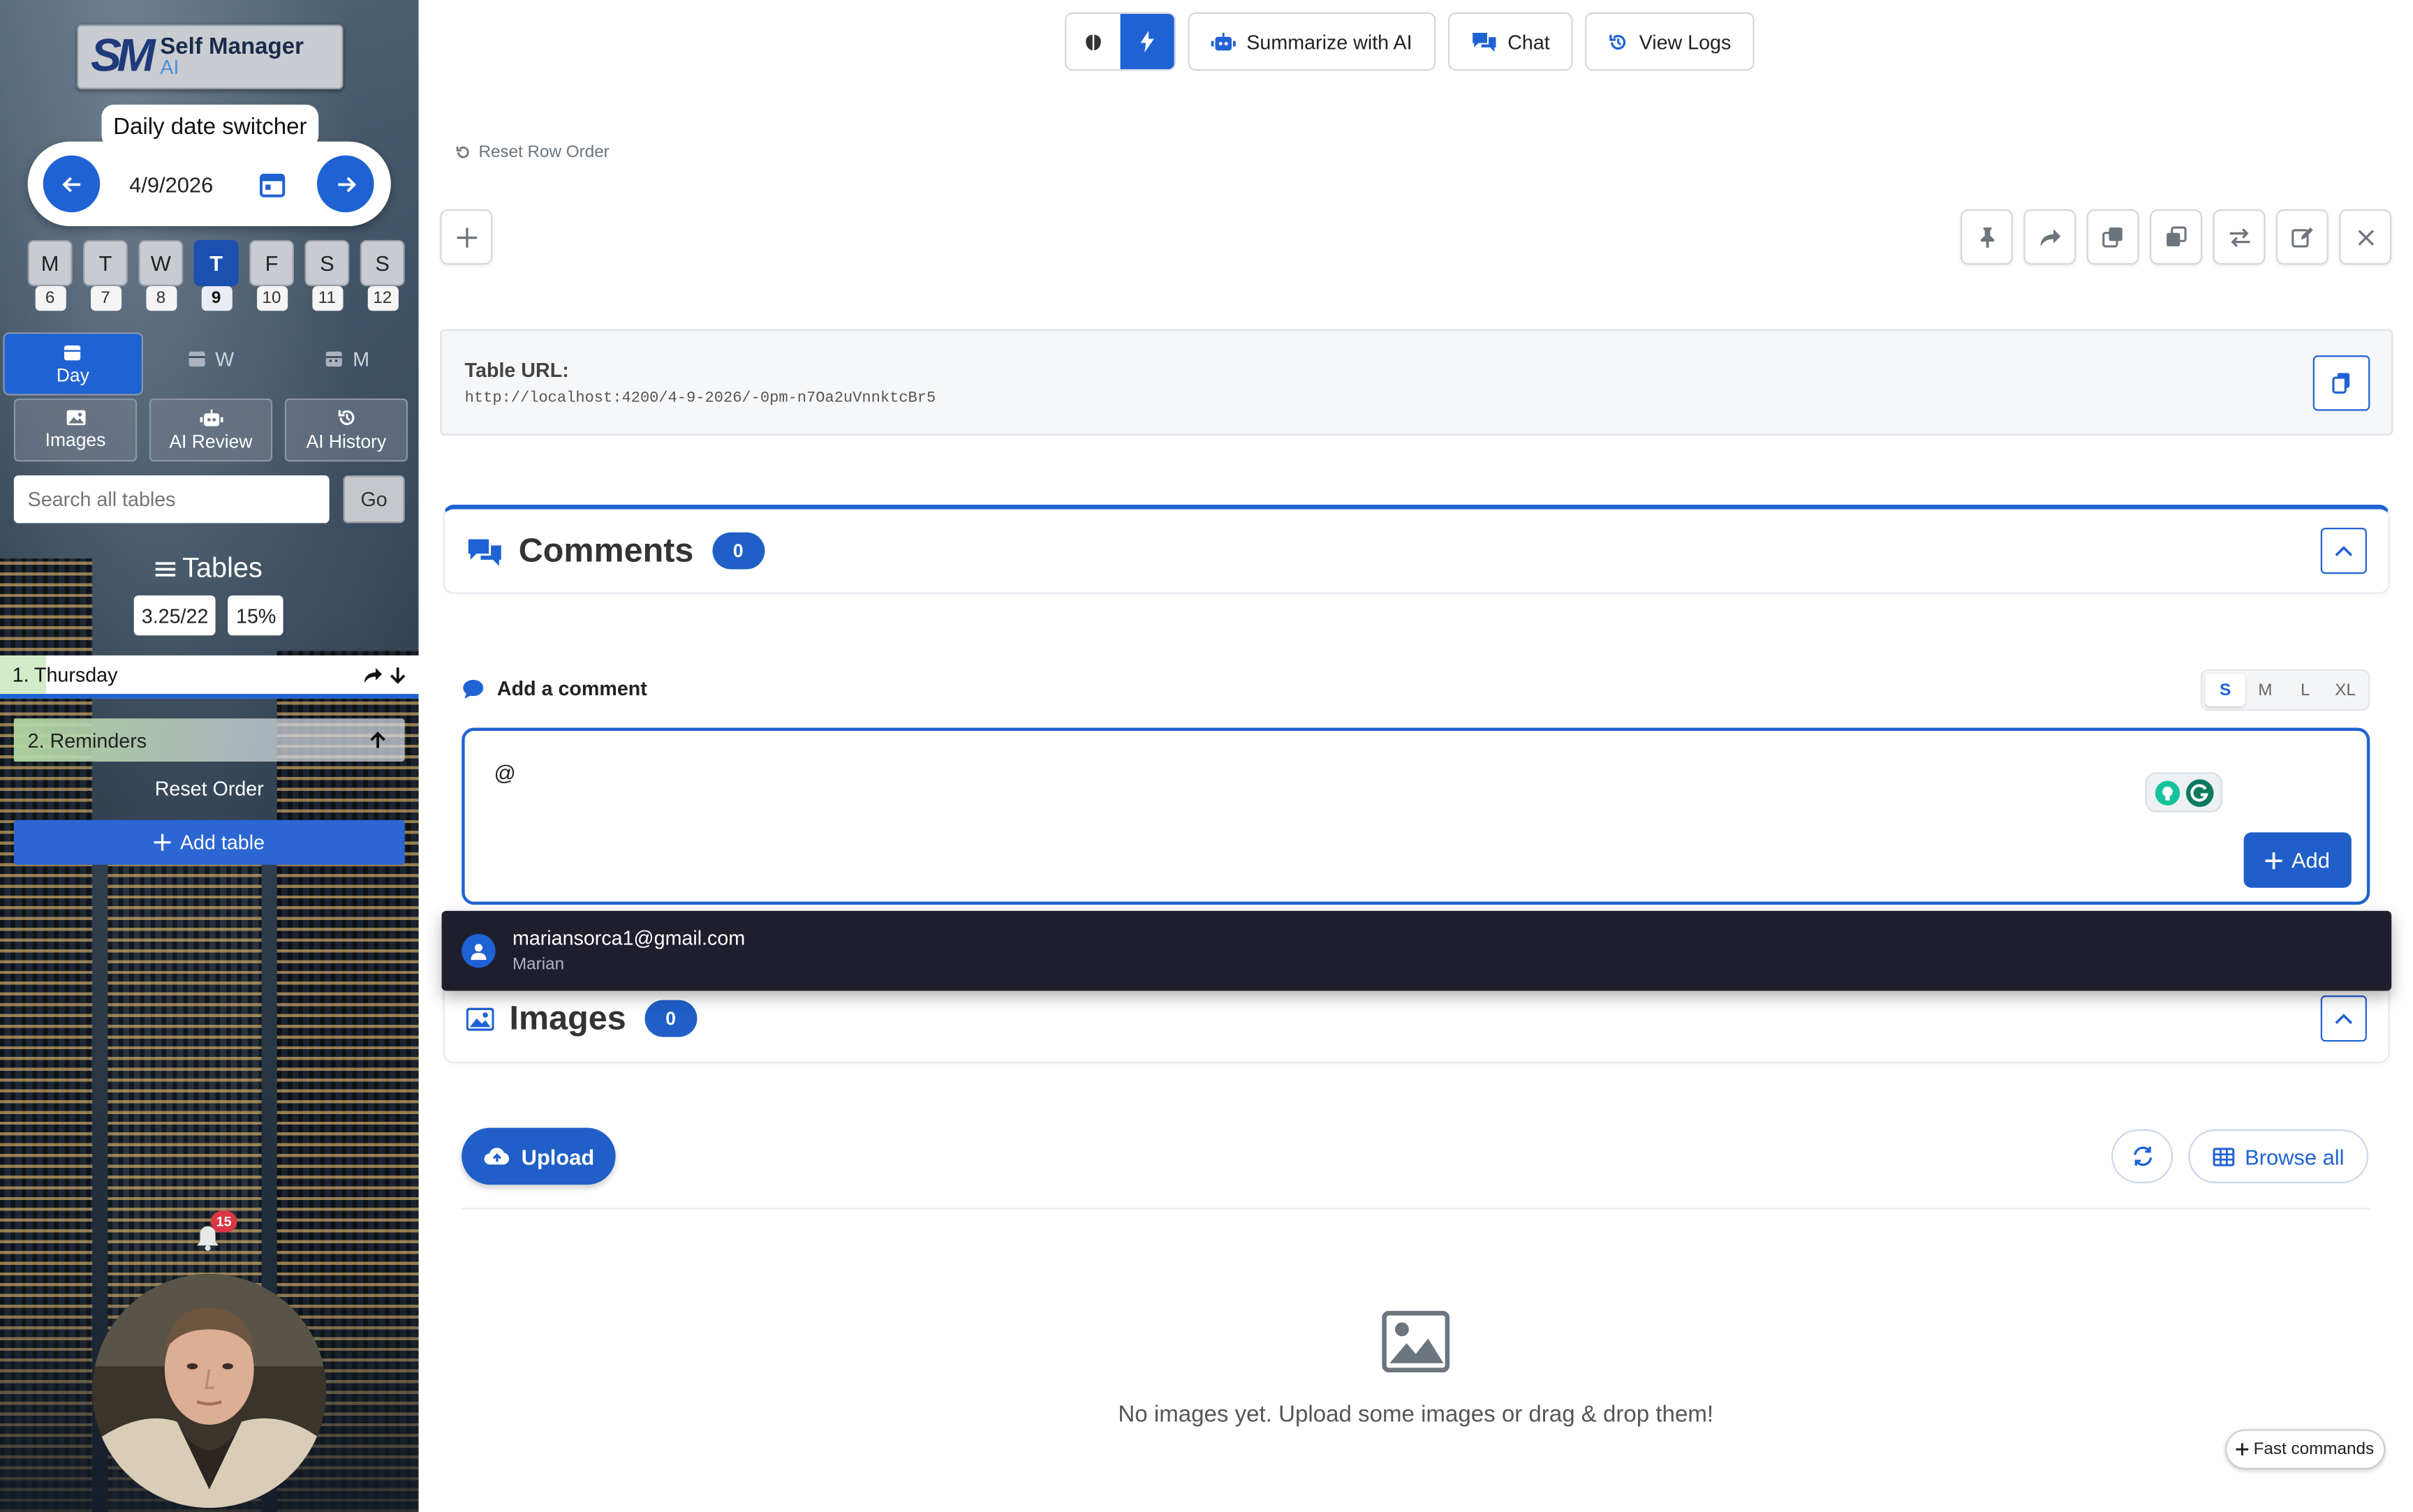 The image size is (2413, 1512). I want to click on day-number: 11, so click(327, 298).